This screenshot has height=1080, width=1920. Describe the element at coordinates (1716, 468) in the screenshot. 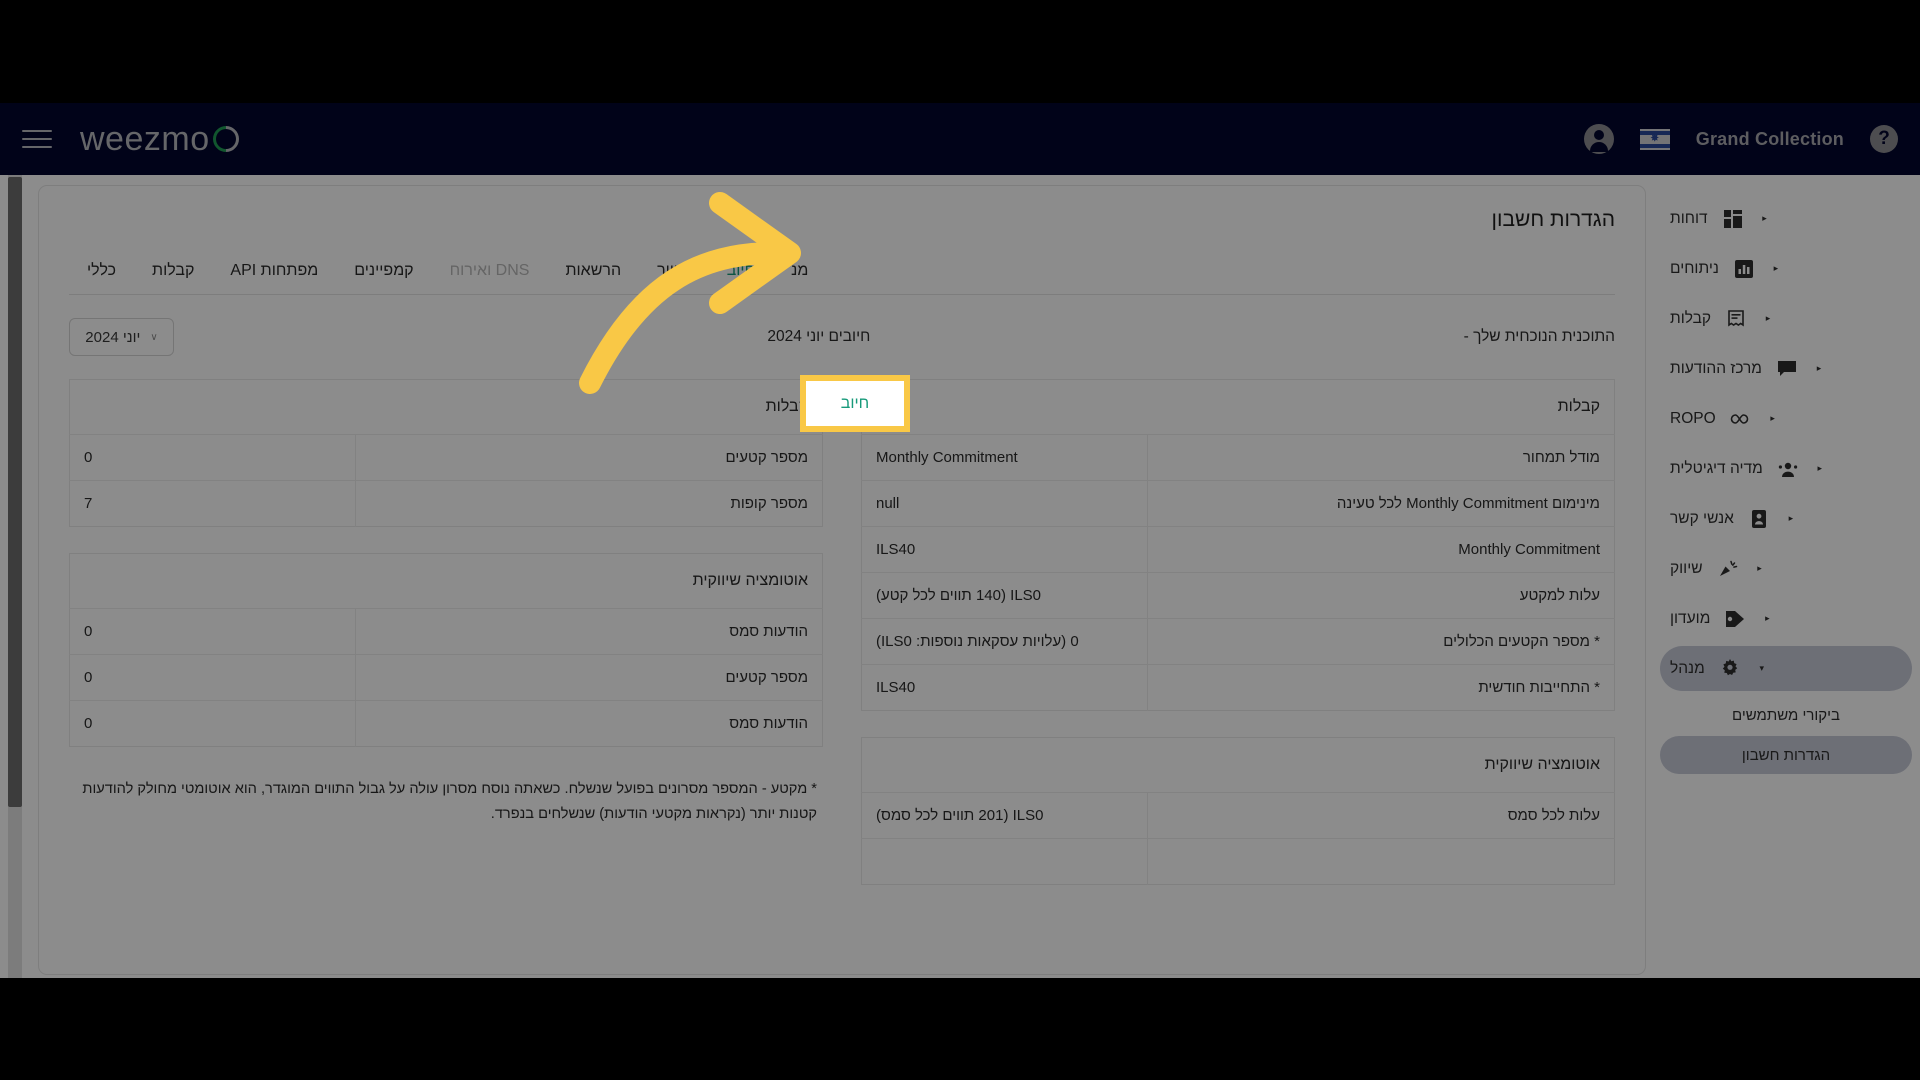

I see `sidebar-item-label: מדיה דיגיטלית` at that location.